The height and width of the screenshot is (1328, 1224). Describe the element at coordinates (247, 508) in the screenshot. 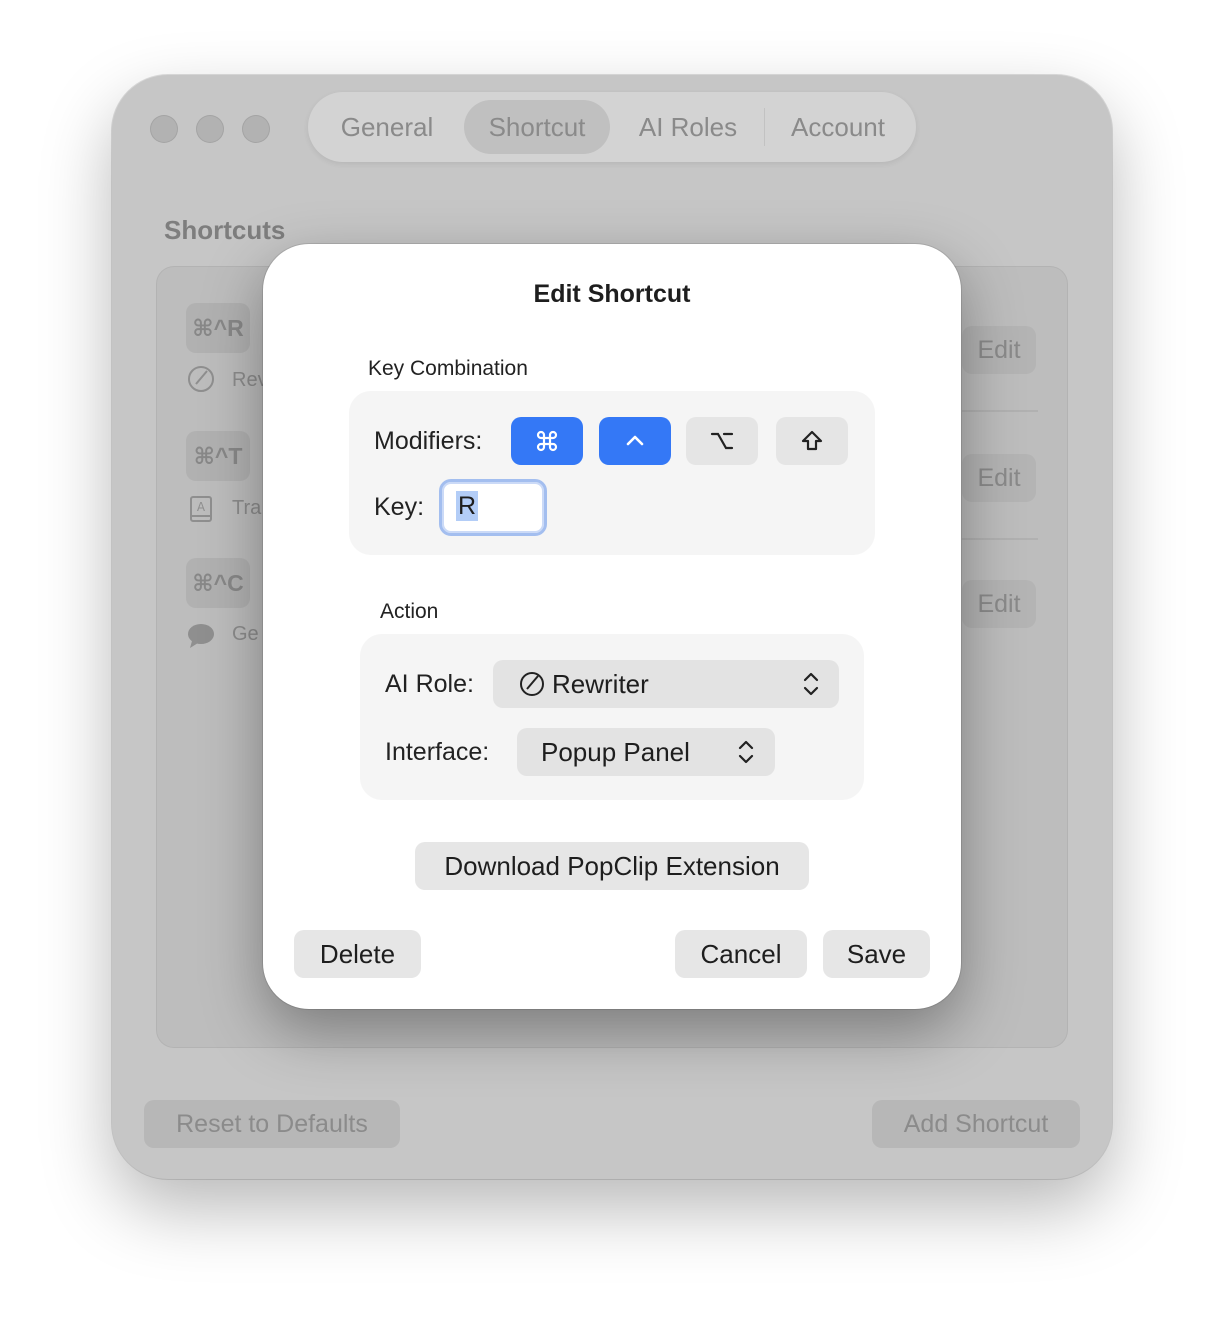

I see `shortcut-label: Tra` at that location.